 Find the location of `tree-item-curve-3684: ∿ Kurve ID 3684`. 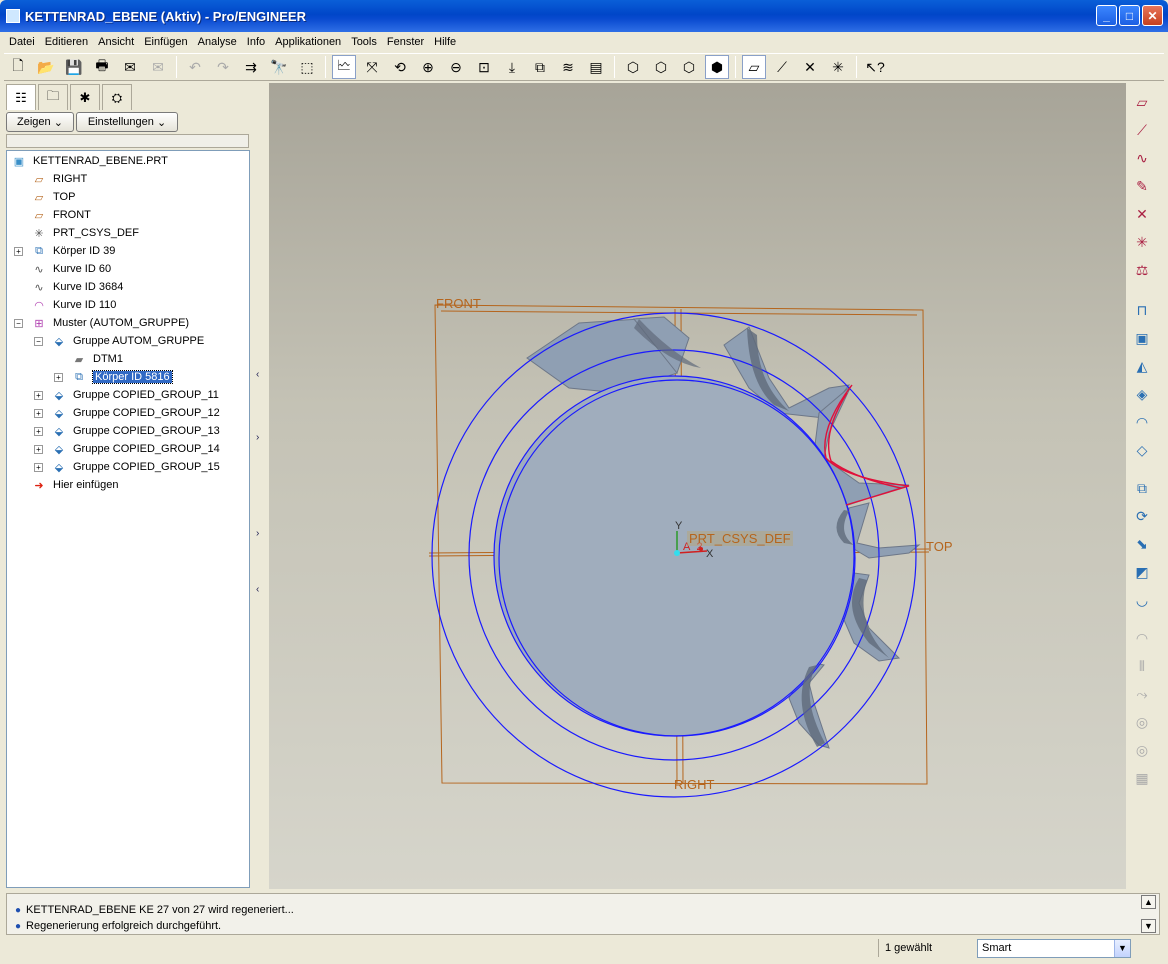

tree-item-curve-3684: ∿ Kurve ID 3684 is located at coordinates (77, 287).